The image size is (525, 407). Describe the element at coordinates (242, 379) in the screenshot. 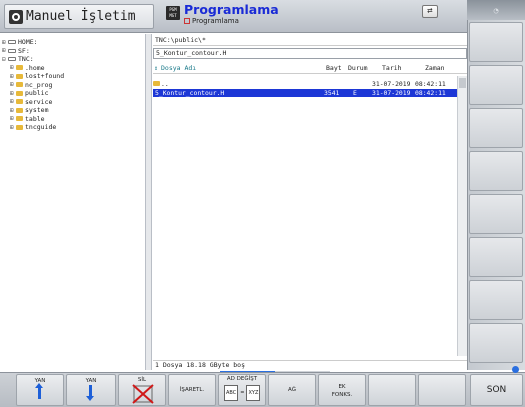

I see `rename-label: AD DEĞİŞT` at that location.